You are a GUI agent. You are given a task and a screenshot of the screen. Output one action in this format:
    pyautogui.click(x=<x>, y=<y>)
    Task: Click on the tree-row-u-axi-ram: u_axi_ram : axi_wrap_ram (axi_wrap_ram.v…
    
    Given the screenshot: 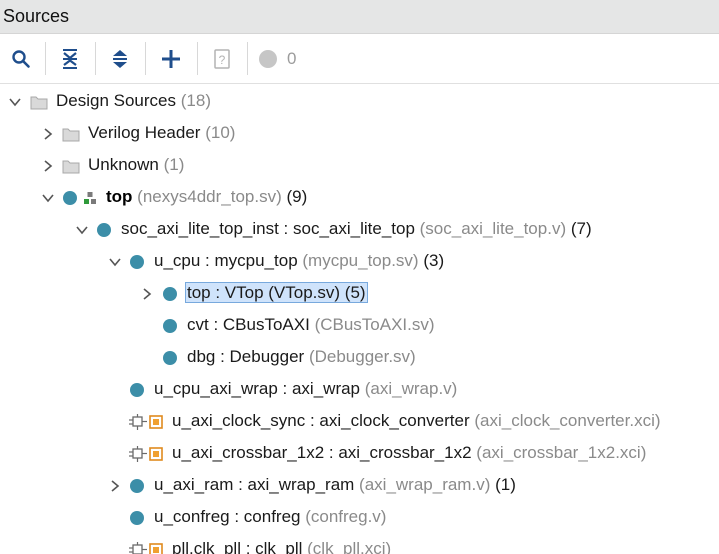 What is the action you would take?
    pyautogui.click(x=359, y=486)
    